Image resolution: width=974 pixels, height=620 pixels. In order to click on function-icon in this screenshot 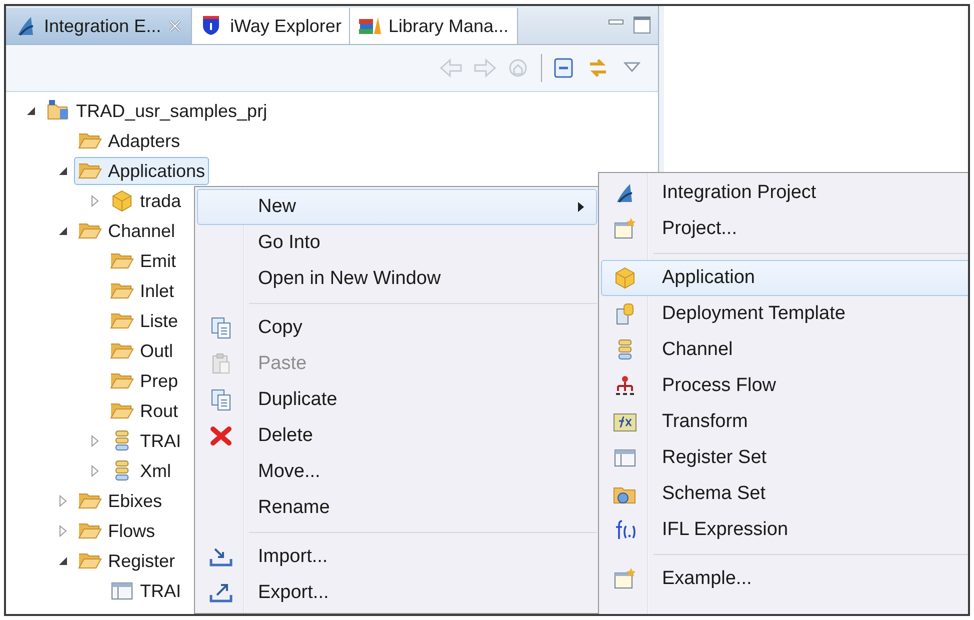, I will do `click(625, 530)`.